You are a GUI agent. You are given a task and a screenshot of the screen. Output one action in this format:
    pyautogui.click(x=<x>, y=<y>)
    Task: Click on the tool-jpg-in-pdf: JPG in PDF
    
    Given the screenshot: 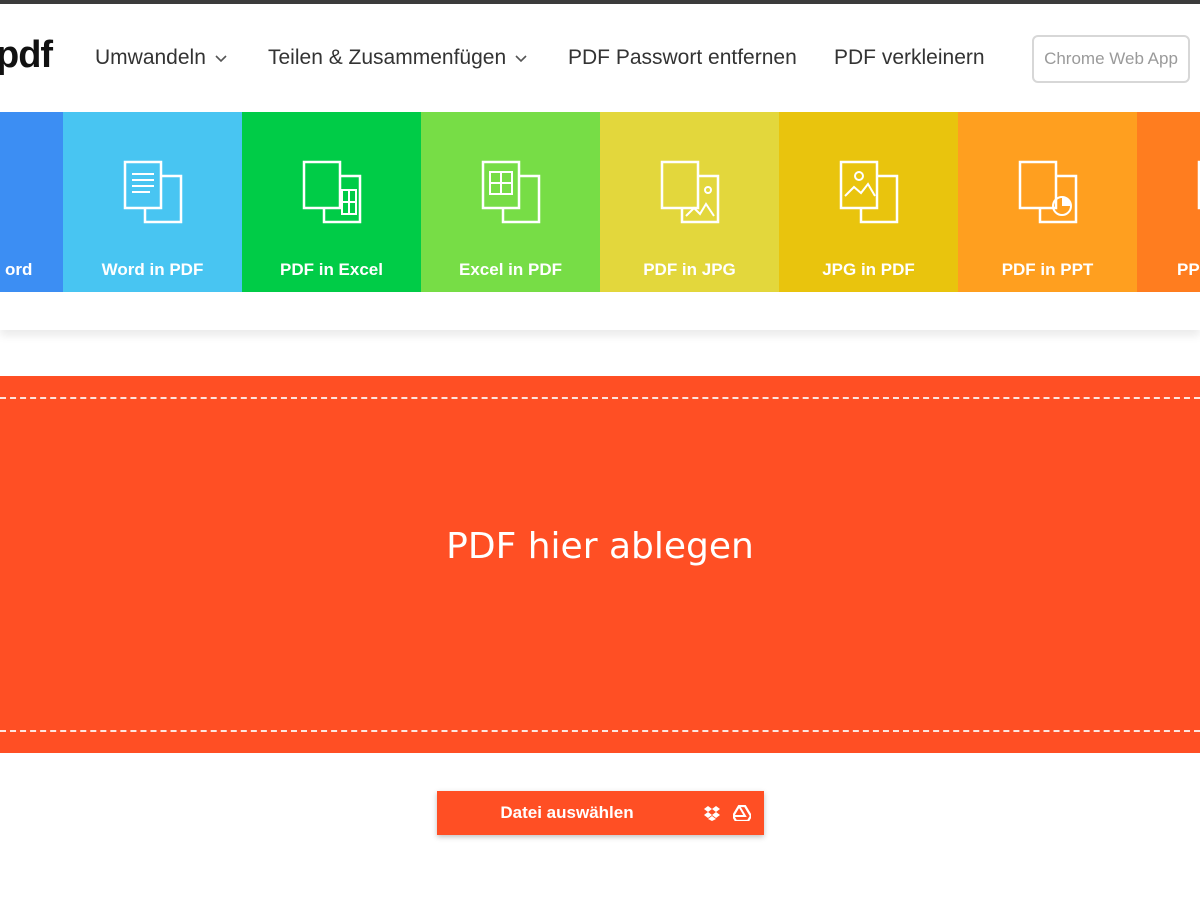 What is the action you would take?
    pyautogui.click(x=868, y=202)
    